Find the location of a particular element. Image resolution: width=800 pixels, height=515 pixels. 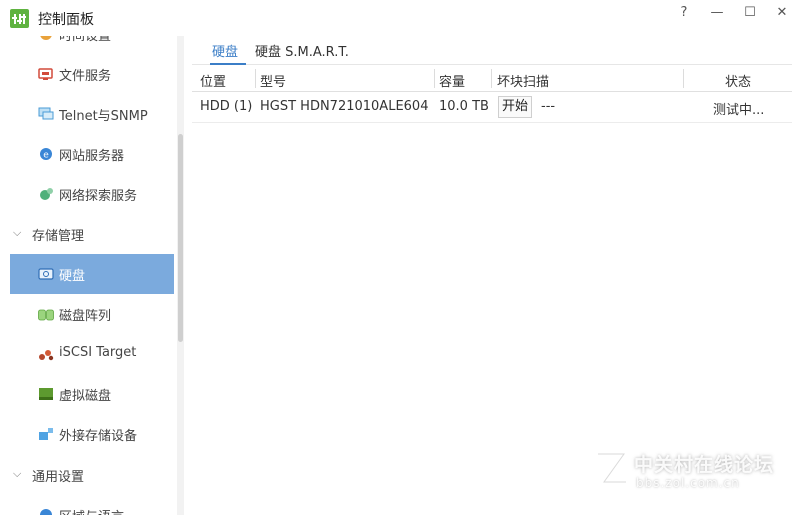

column-header-location: 位置 is located at coordinates (213, 80).